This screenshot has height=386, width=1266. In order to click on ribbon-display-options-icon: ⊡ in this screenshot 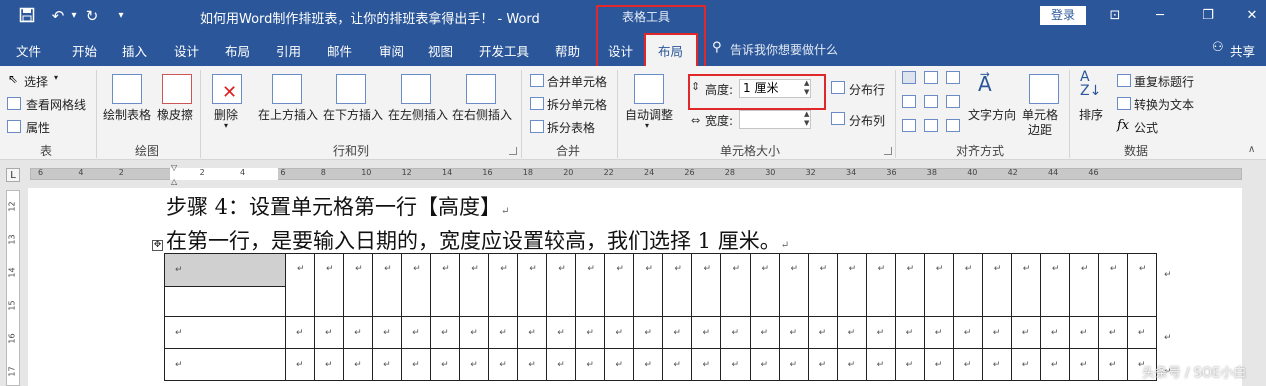, I will do `click(1115, 16)`.